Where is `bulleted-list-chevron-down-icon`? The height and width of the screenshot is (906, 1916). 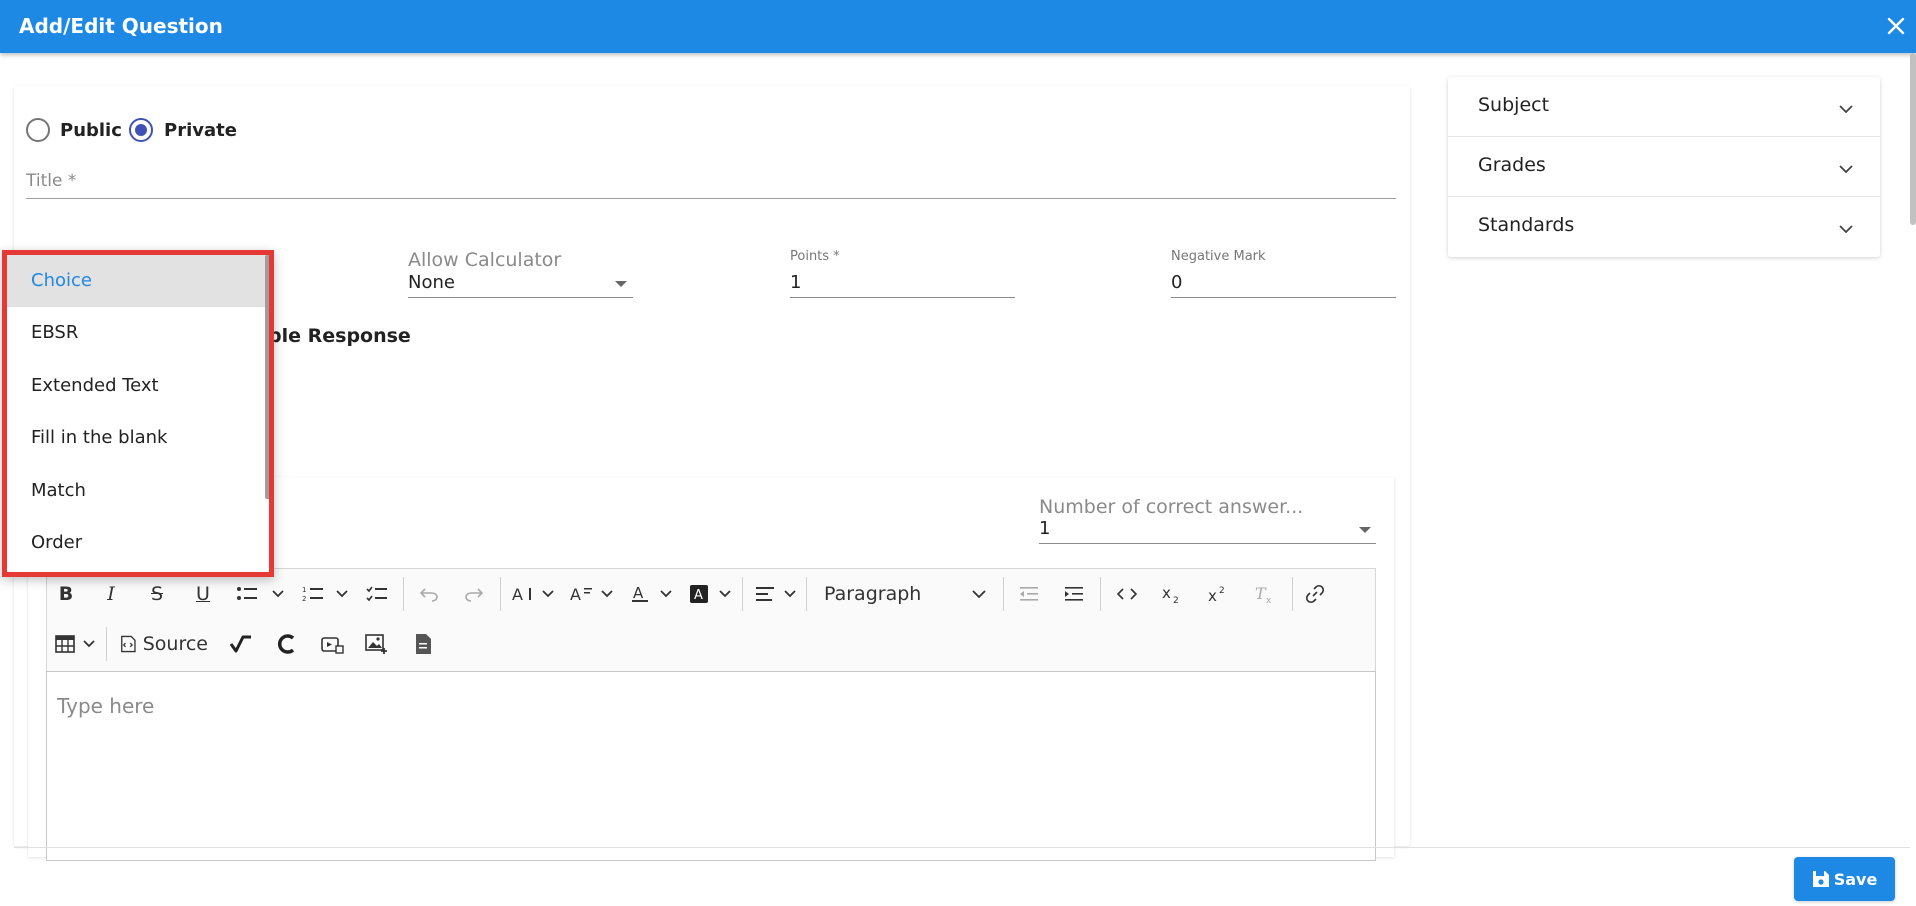
bulleted-list-chevron-down-icon is located at coordinates (278, 594).